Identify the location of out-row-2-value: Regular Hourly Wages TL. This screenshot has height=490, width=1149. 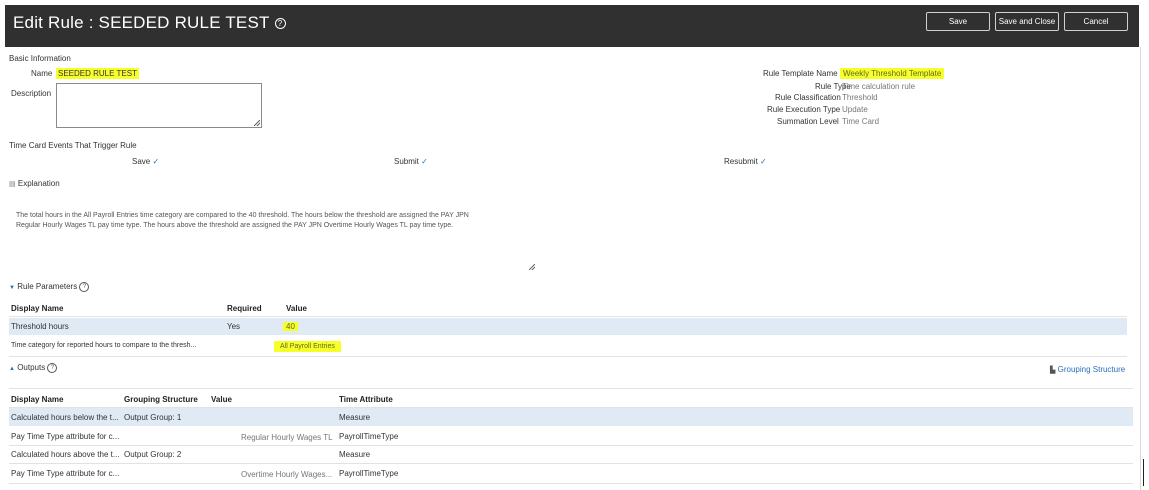
(287, 437).